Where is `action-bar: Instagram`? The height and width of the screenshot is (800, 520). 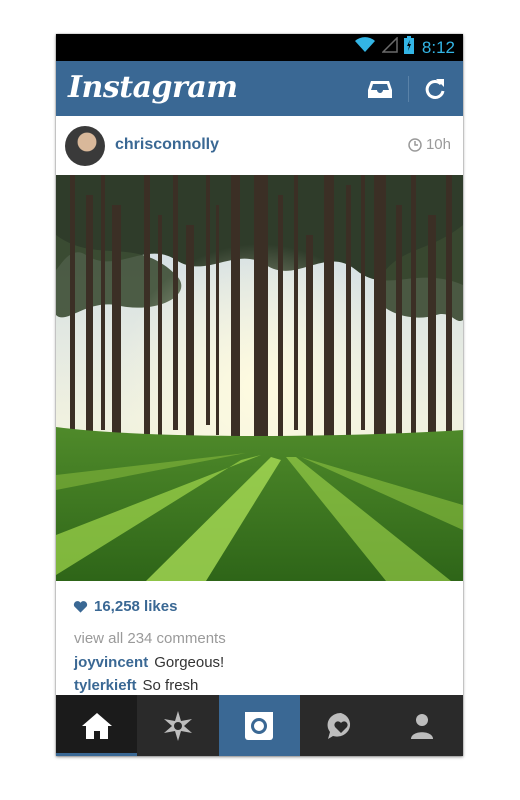
action-bar: Instagram is located at coordinates (259, 88).